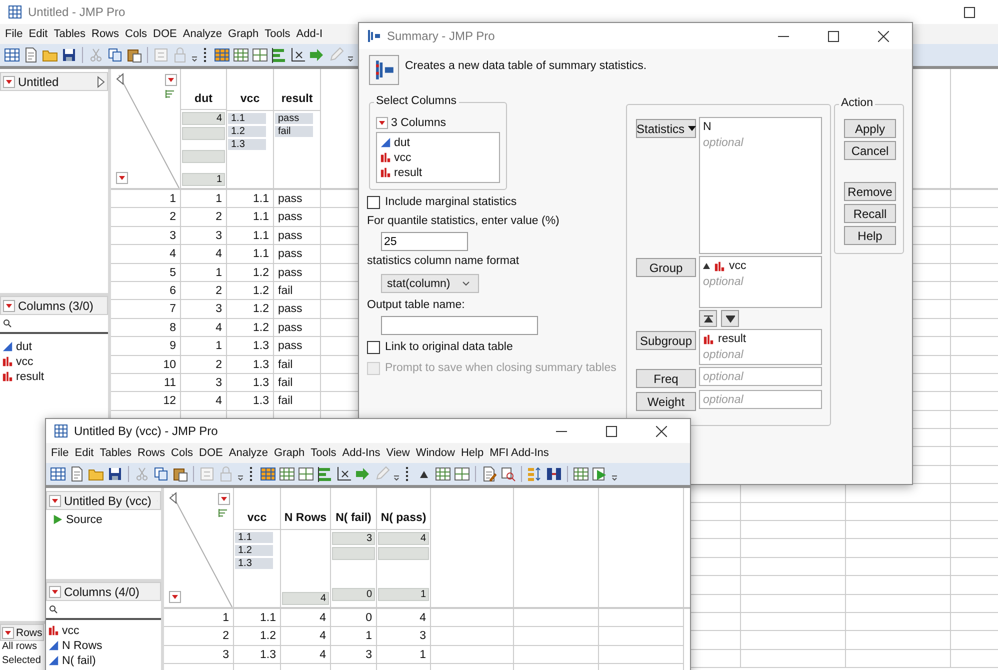 The image size is (998, 670). What do you see at coordinates (165, 34) in the screenshot?
I see `menu-item: DOE` at bounding box center [165, 34].